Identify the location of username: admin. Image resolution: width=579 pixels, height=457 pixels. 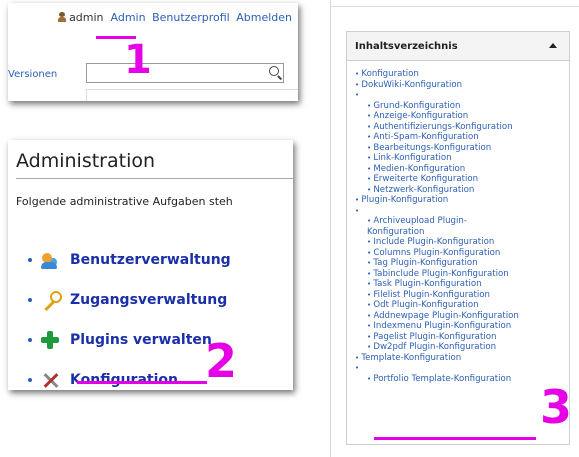
(86, 17).